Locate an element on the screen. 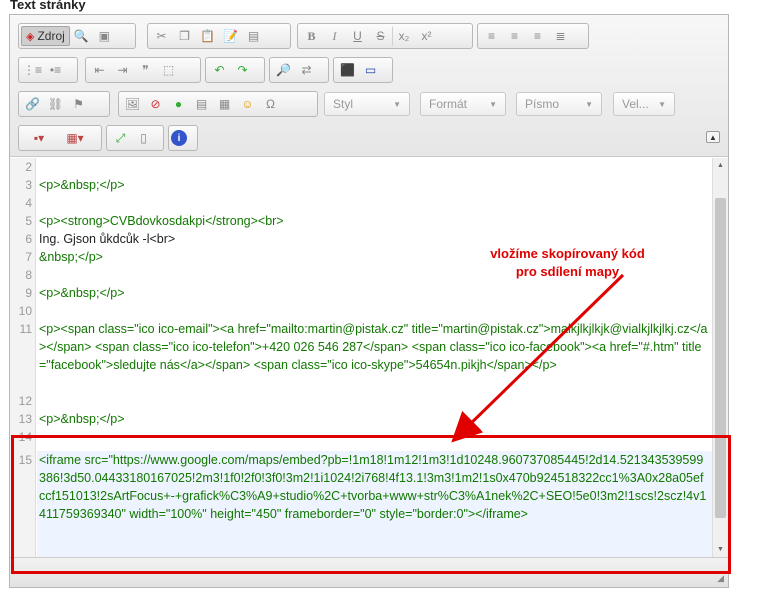 Image resolution: width=757 pixels, height=608 pixels. image-icon: 🖼 is located at coordinates (132, 104).